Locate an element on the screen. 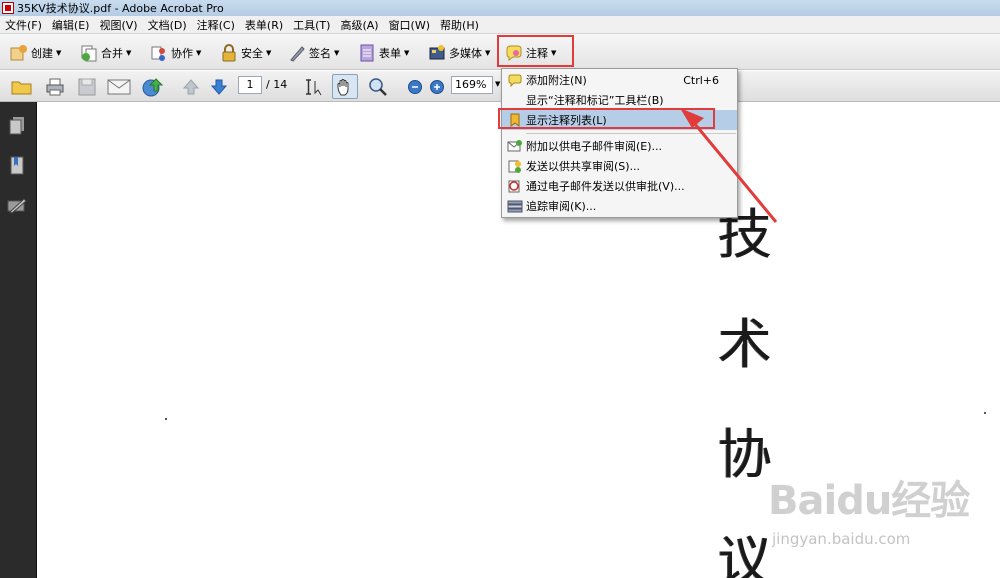  hand-icon is located at coordinates (343, 86).